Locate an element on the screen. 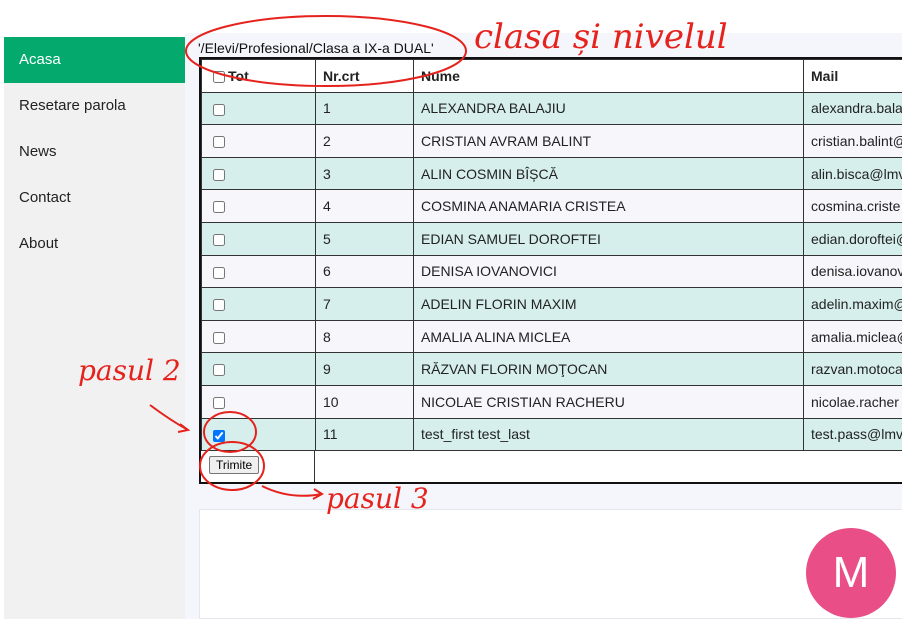 Image resolution: width=902 pixels, height=619 pixels. row-number: 10 is located at coordinates (364, 401).